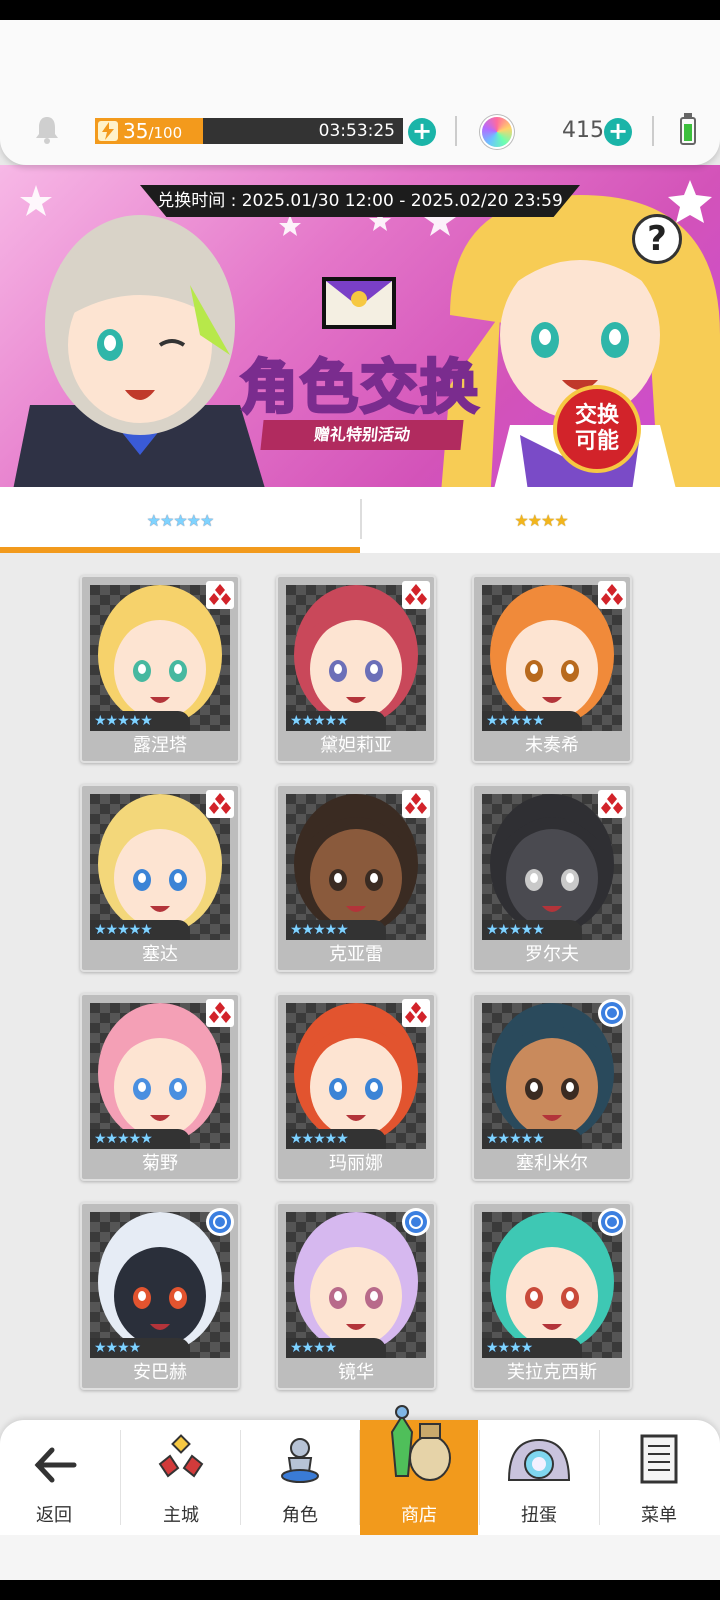 The width and height of the screenshot is (720, 1600). I want to click on tab-5-star: ★★★★★, so click(180, 520).